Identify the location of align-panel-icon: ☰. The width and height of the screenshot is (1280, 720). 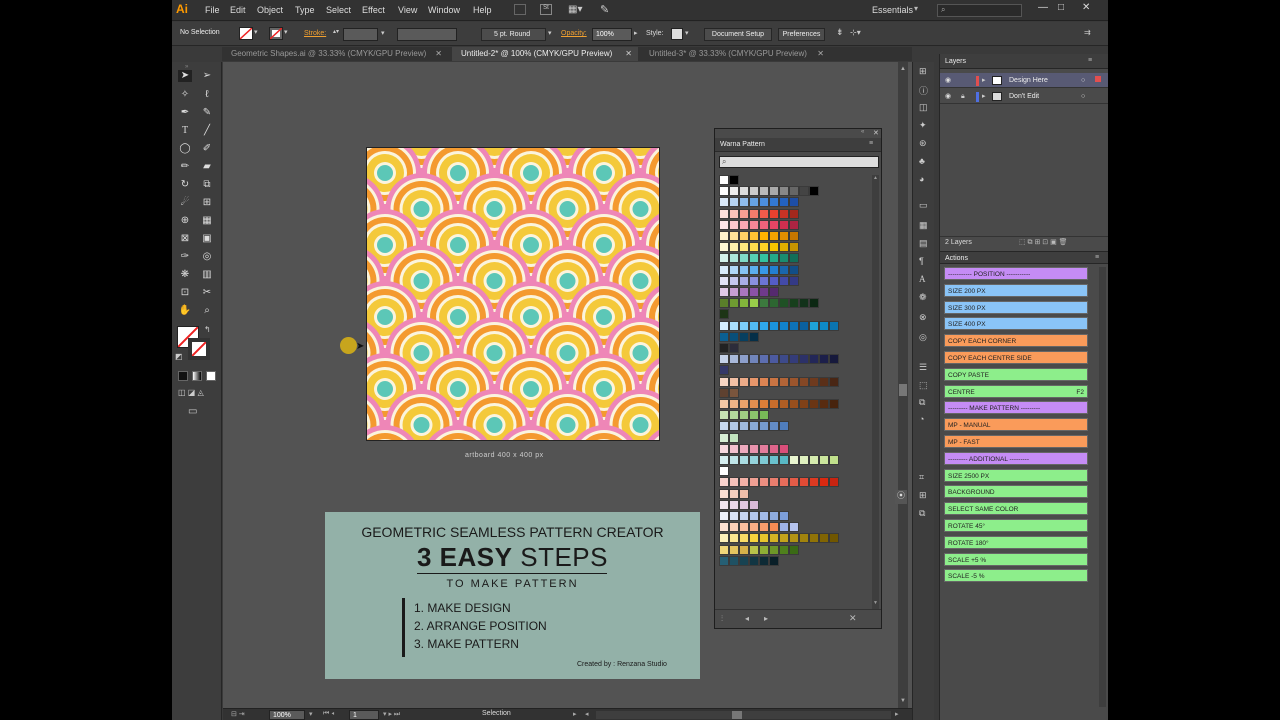
(923, 367).